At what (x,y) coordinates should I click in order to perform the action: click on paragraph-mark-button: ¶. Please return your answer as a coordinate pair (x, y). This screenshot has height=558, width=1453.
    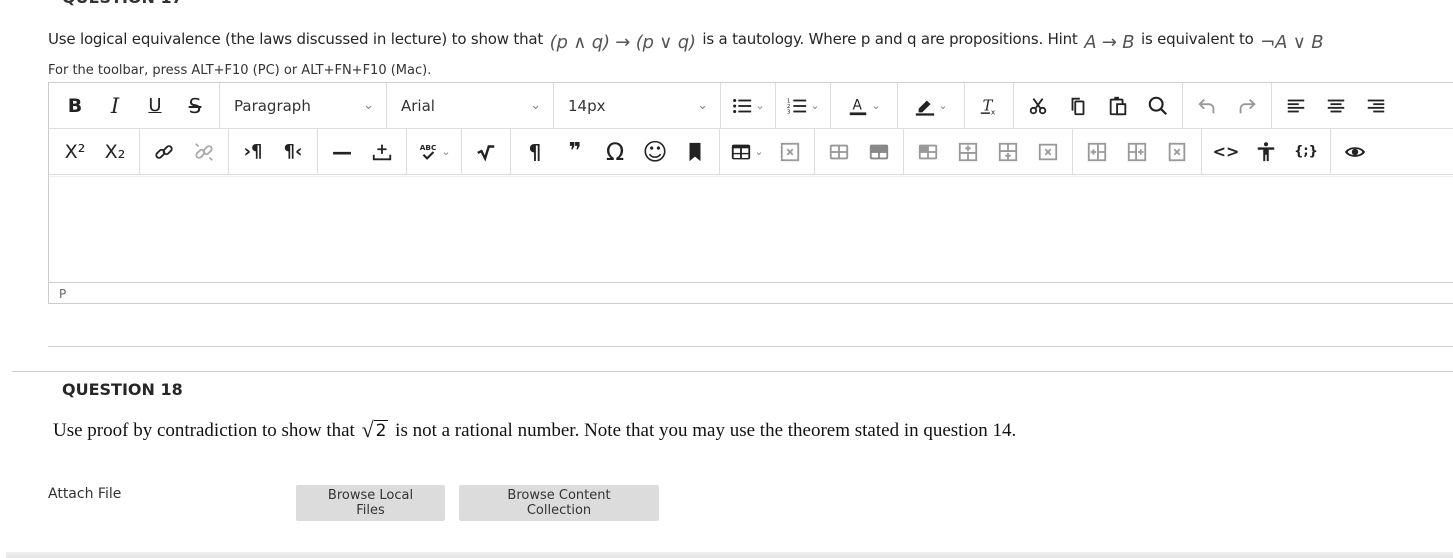
    Looking at the image, I should click on (535, 152).